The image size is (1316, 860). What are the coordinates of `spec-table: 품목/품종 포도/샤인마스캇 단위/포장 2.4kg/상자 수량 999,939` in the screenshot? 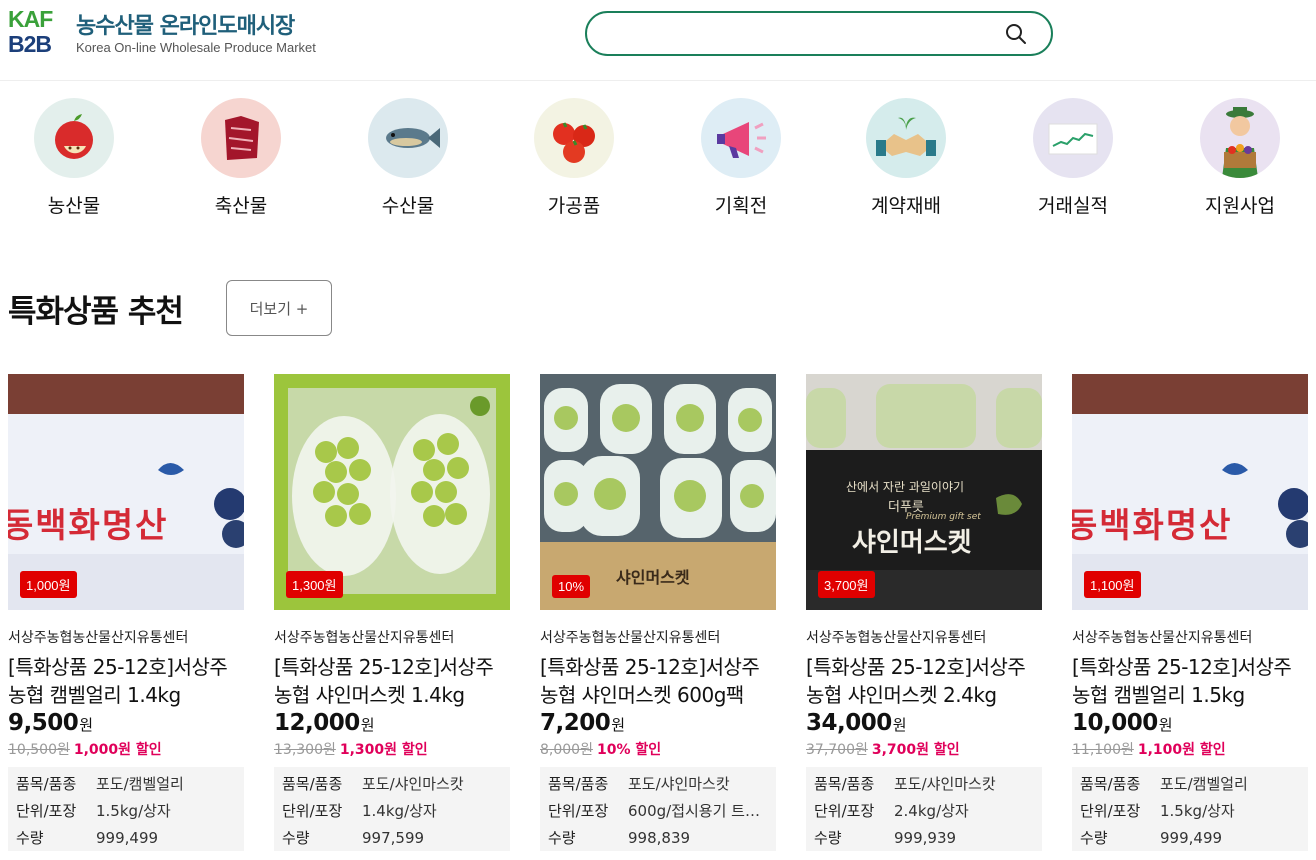 It's located at (924, 809).